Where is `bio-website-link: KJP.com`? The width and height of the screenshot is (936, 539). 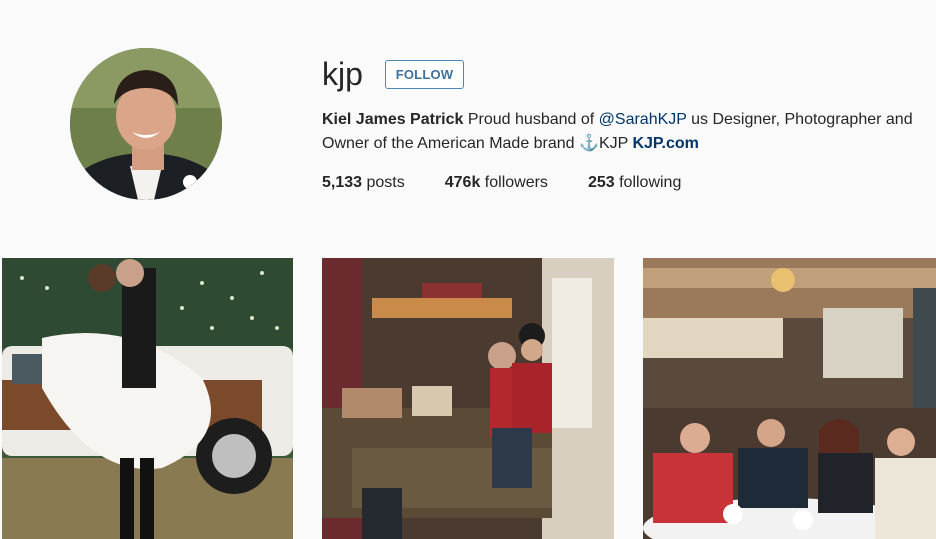
bio-website-link: KJP.com is located at coordinates (665, 143).